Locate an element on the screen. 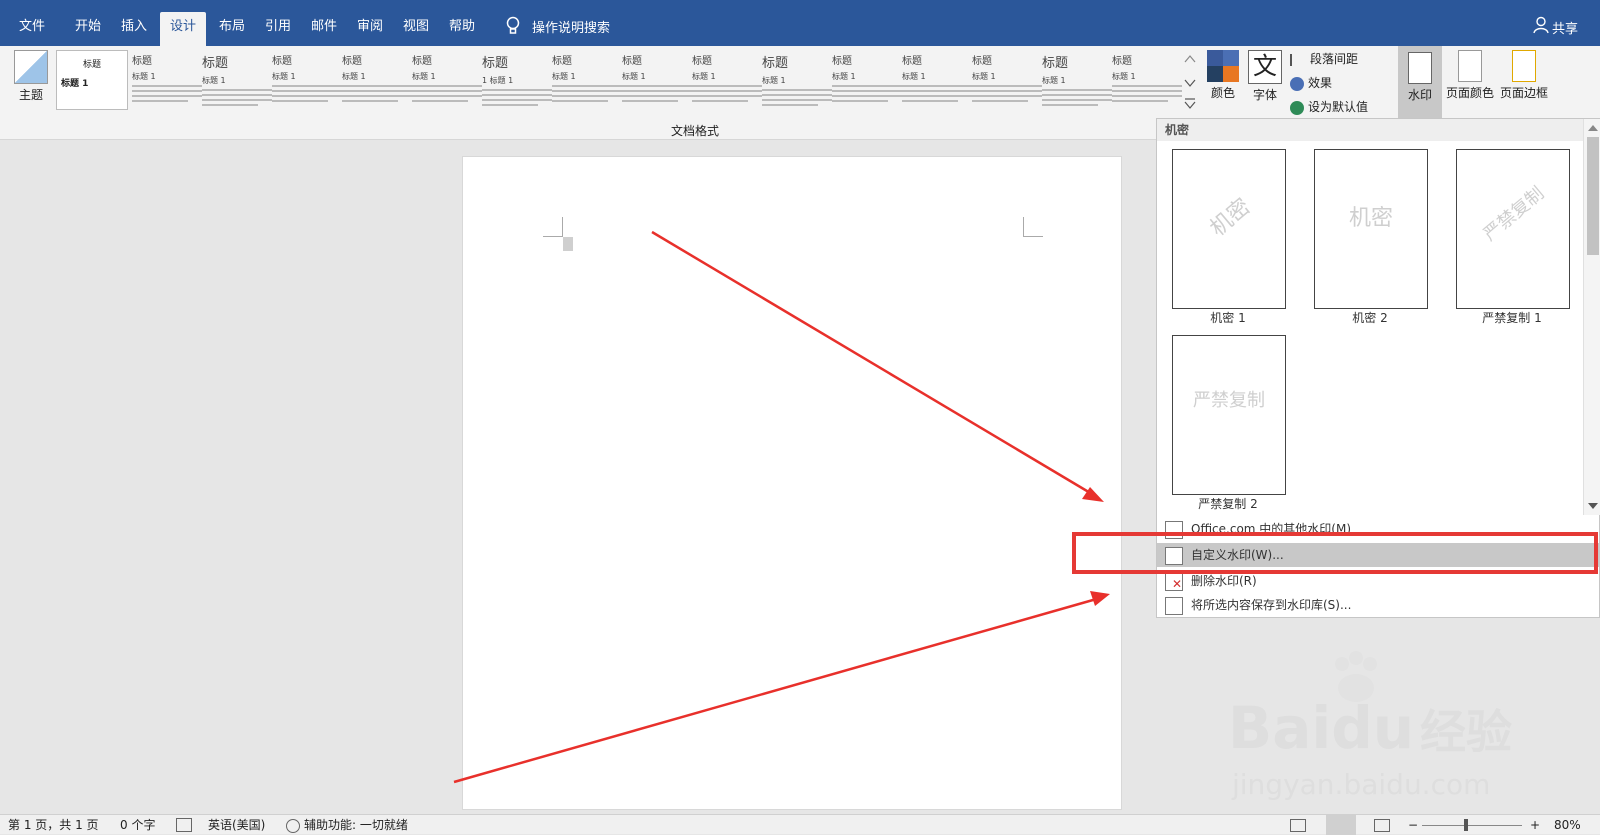 The image size is (1600, 835). print-layout-icon is located at coordinates (1341, 825).